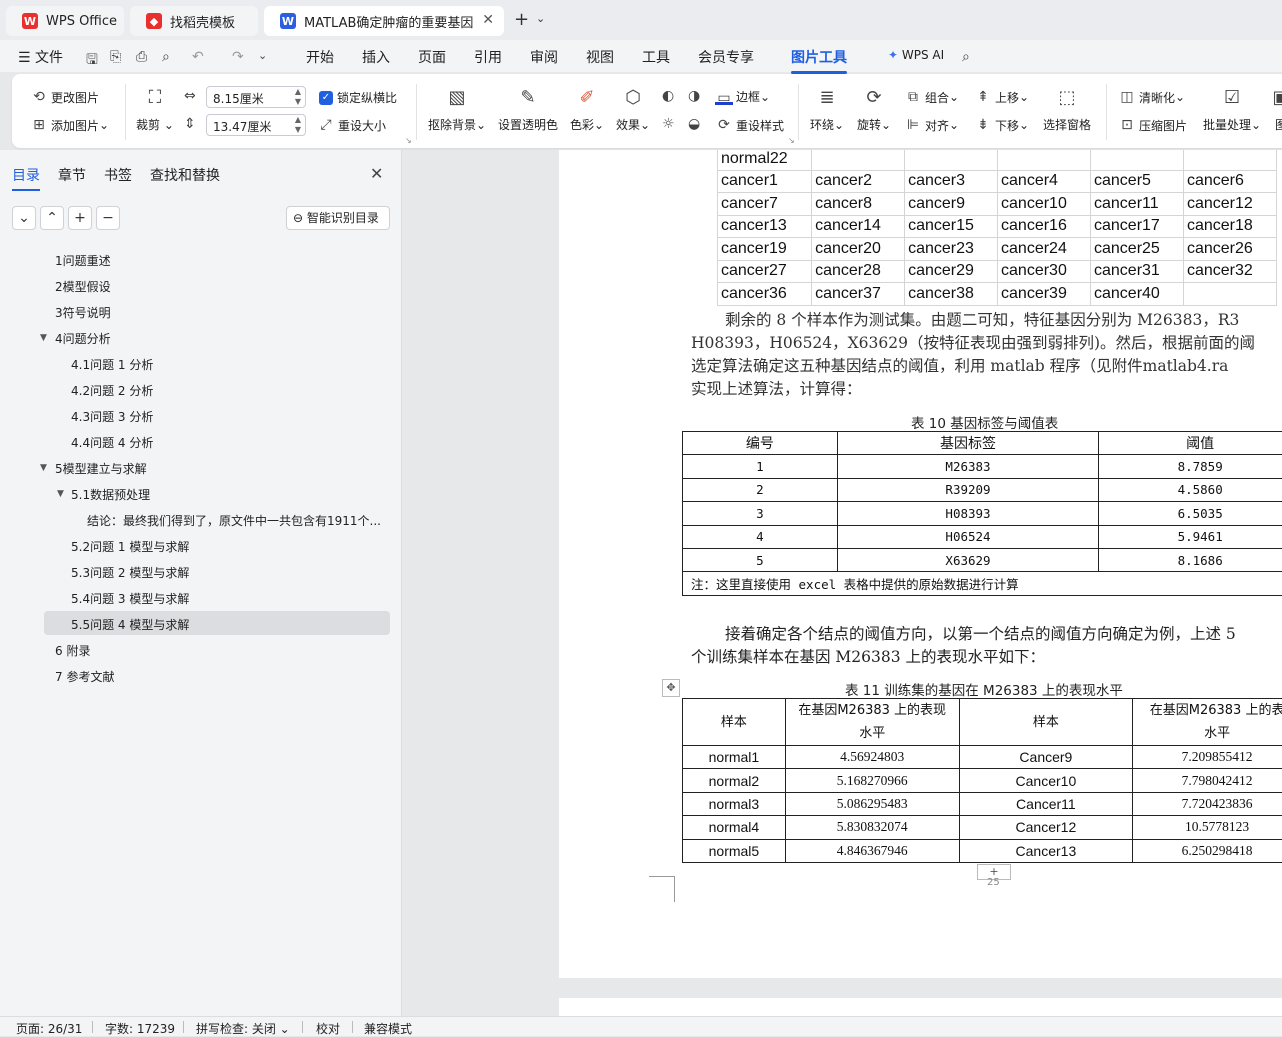 The image size is (1282, 1037). What do you see at coordinates (1190, 559) in the screenshot?
I see `table-cell: 8.1686` at bounding box center [1190, 559].